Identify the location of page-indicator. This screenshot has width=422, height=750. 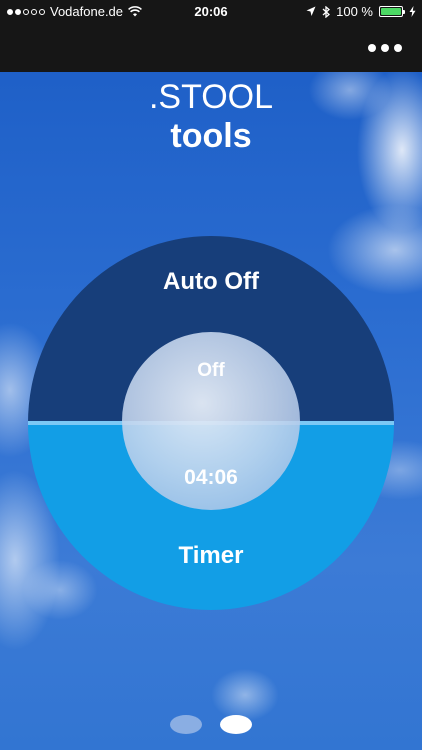
(211, 724).